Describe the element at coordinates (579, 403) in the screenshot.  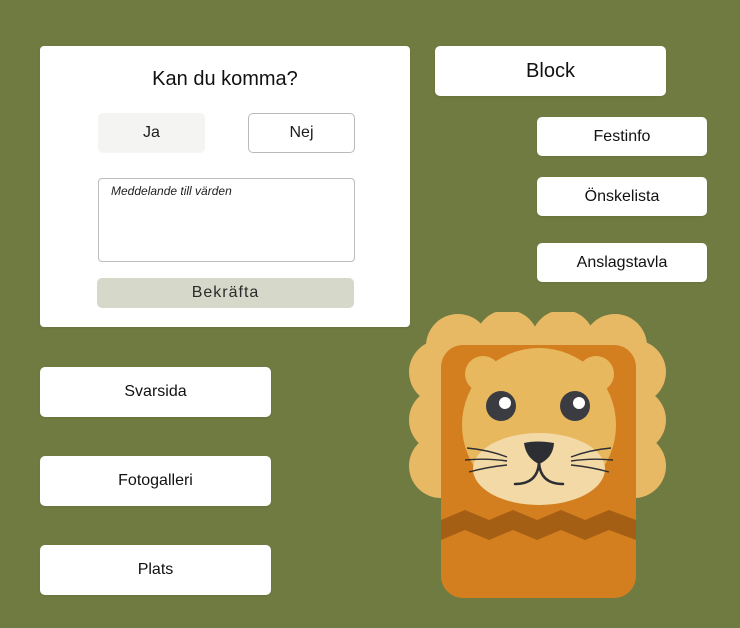
I see `lion-right-eye-highlight` at that location.